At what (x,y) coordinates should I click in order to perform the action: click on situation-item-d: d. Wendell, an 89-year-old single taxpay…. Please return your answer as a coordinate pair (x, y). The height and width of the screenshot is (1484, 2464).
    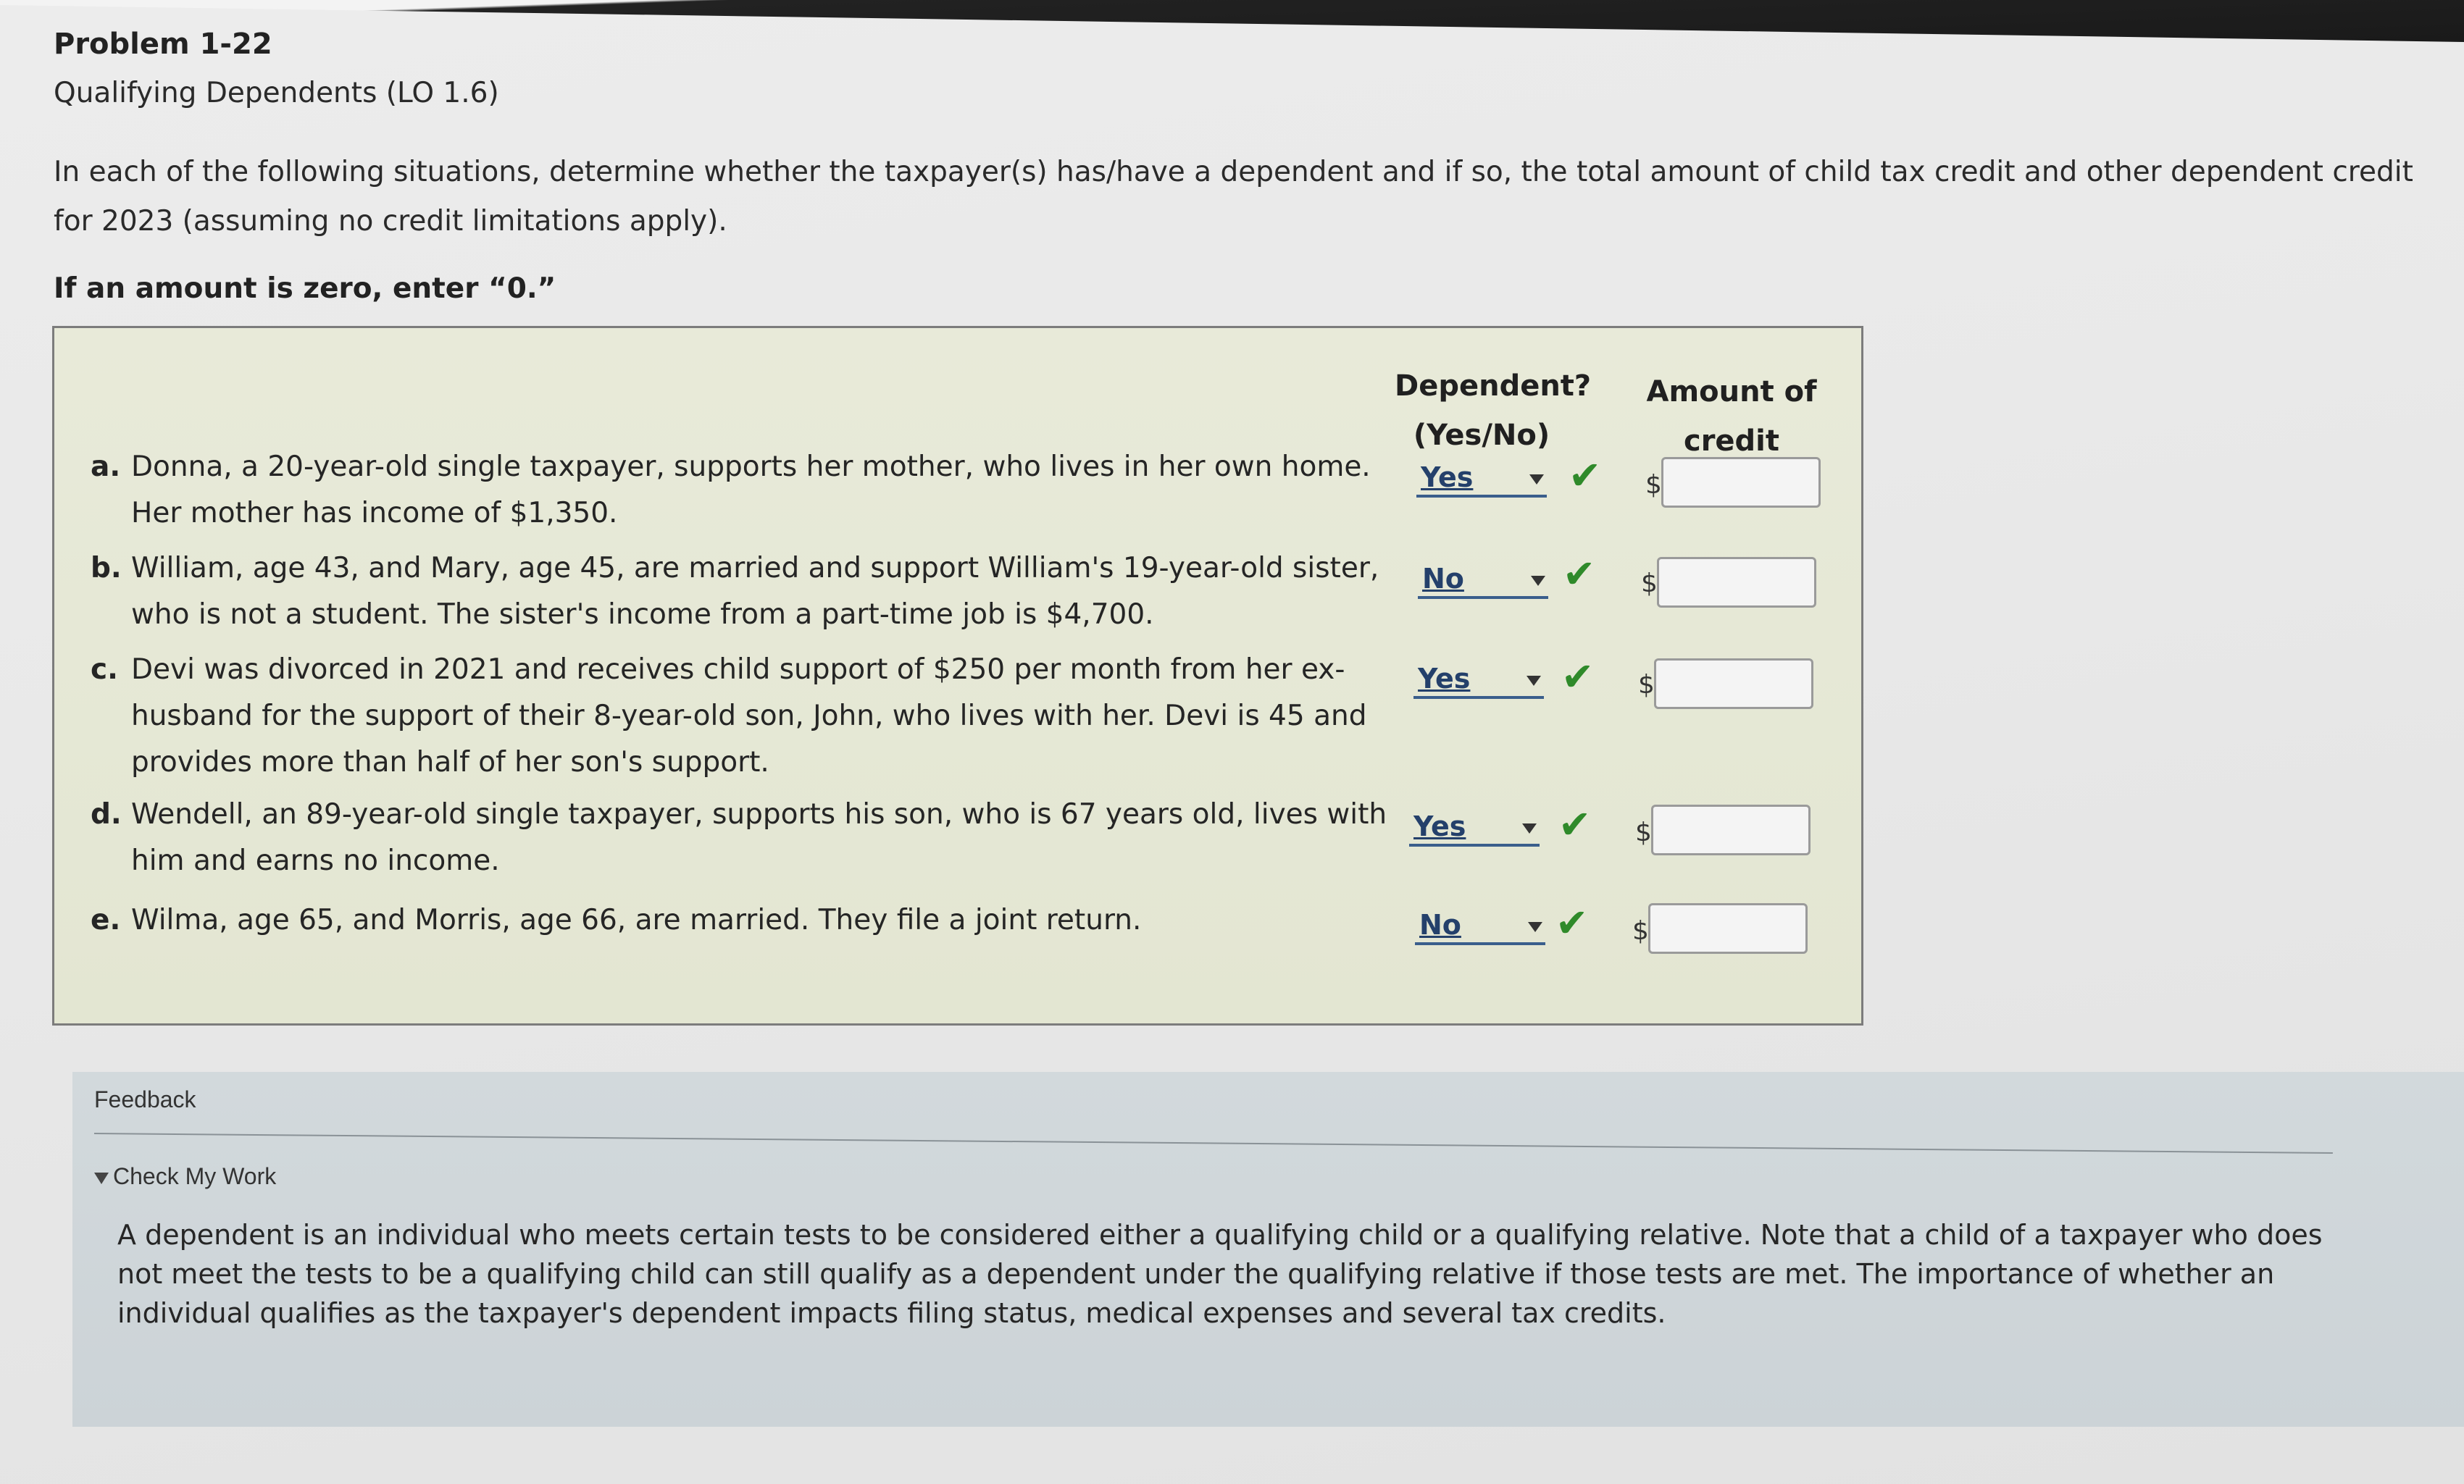
    Looking at the image, I should click on (753, 838).